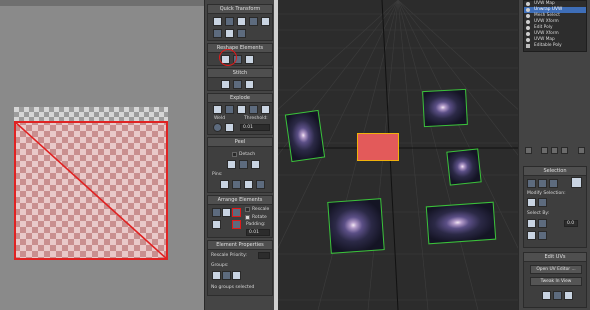 The height and width of the screenshot is (310, 590). Describe the element at coordinates (240, 142) in the screenshot. I see `peel-title: Peel` at that location.